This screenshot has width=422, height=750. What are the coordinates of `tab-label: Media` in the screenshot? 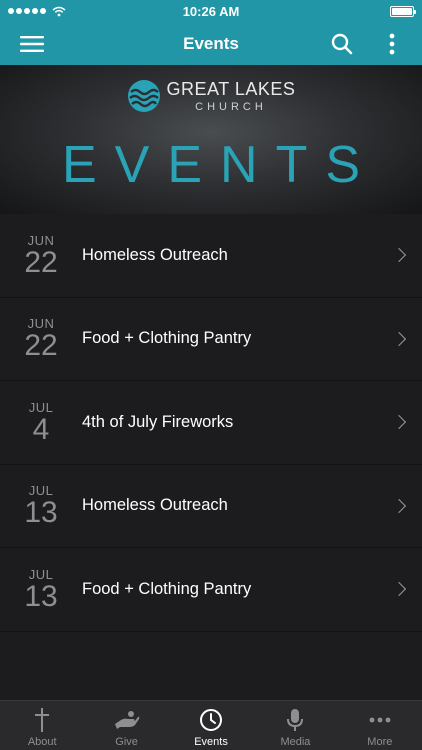 It's located at (295, 742).